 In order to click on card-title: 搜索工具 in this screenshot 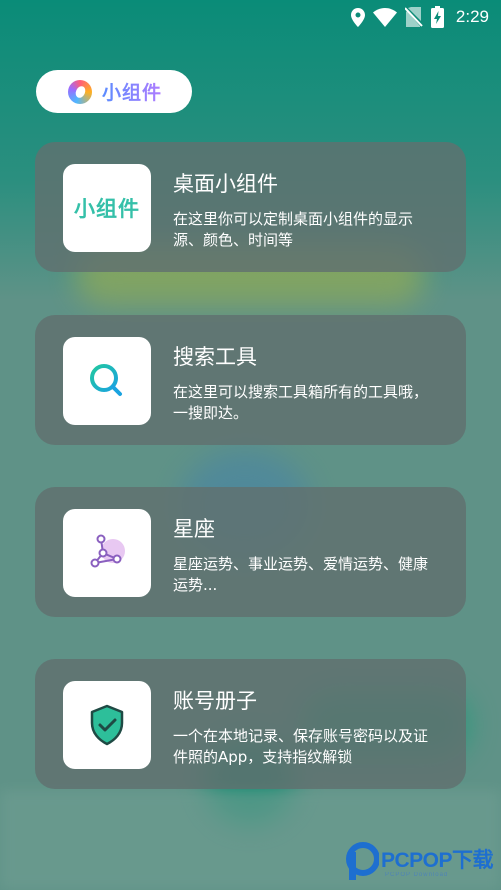, I will do `click(215, 357)`.